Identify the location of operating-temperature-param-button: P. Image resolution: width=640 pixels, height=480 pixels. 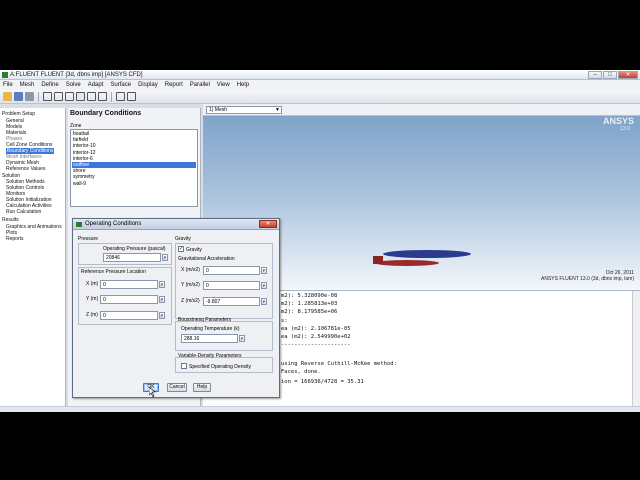
(242, 338).